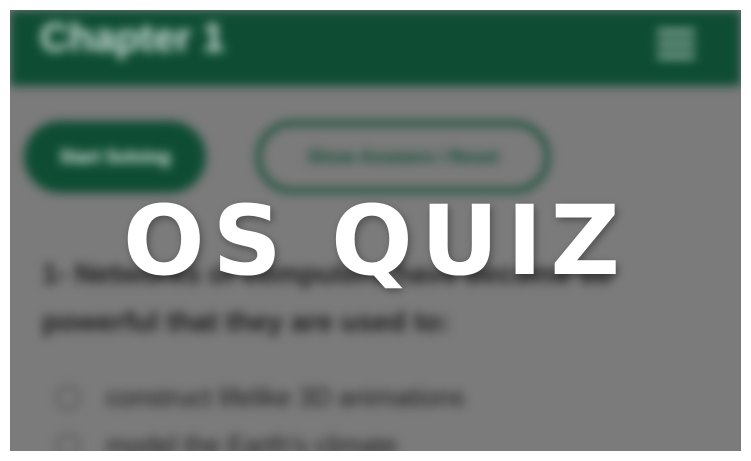  What do you see at coordinates (676, 46) in the screenshot?
I see `hamburger-menu-icon` at bounding box center [676, 46].